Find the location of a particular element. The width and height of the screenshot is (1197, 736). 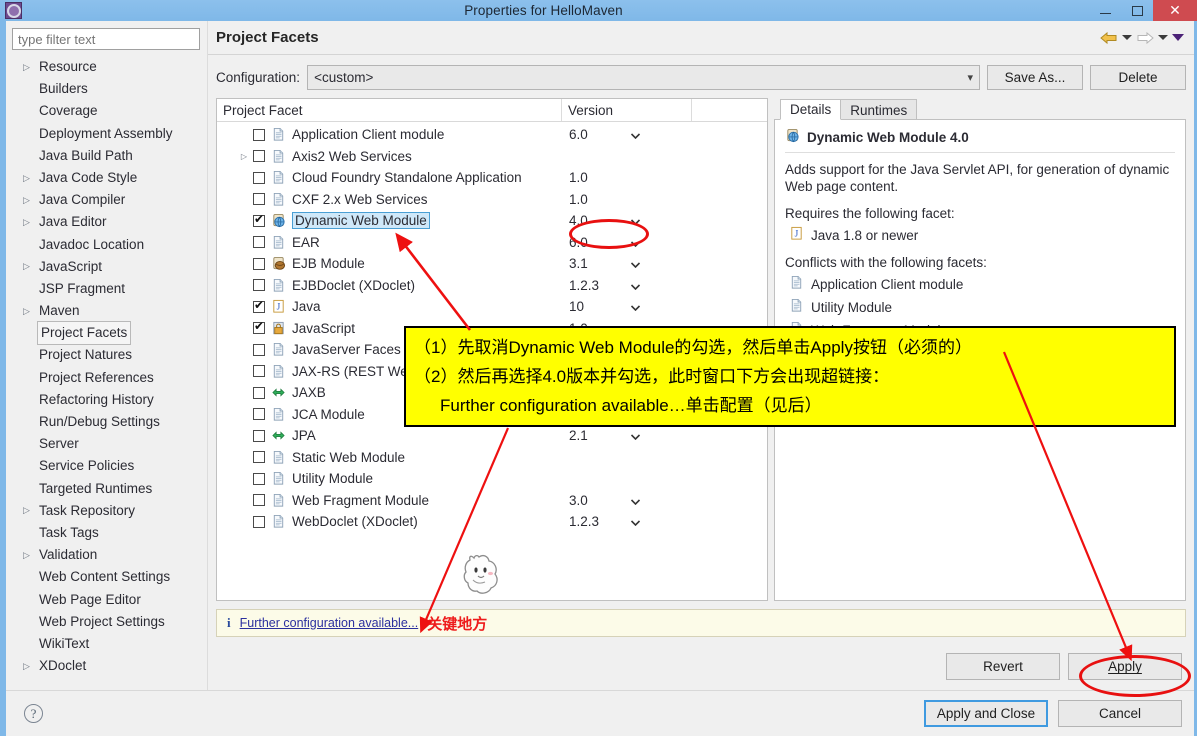

sidebar-item-jsp-fragment: JSP Fragment is located at coordinates (107, 289).